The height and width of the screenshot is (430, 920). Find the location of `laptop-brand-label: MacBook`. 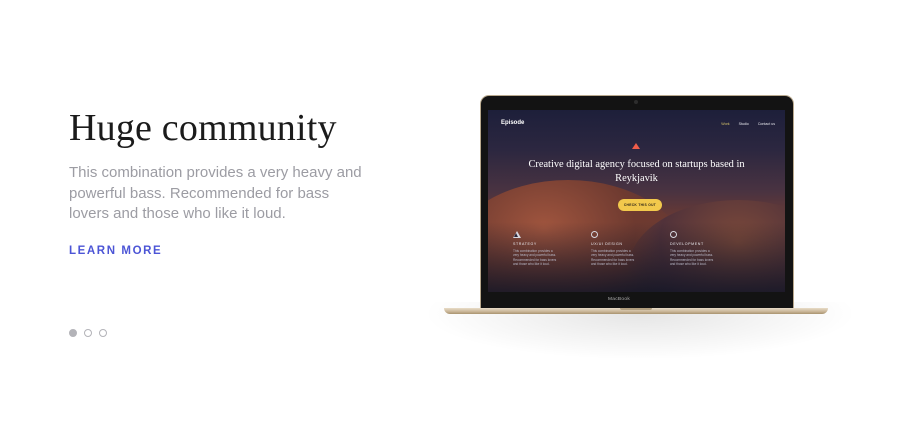

laptop-brand-label: MacBook is located at coordinates (619, 299).